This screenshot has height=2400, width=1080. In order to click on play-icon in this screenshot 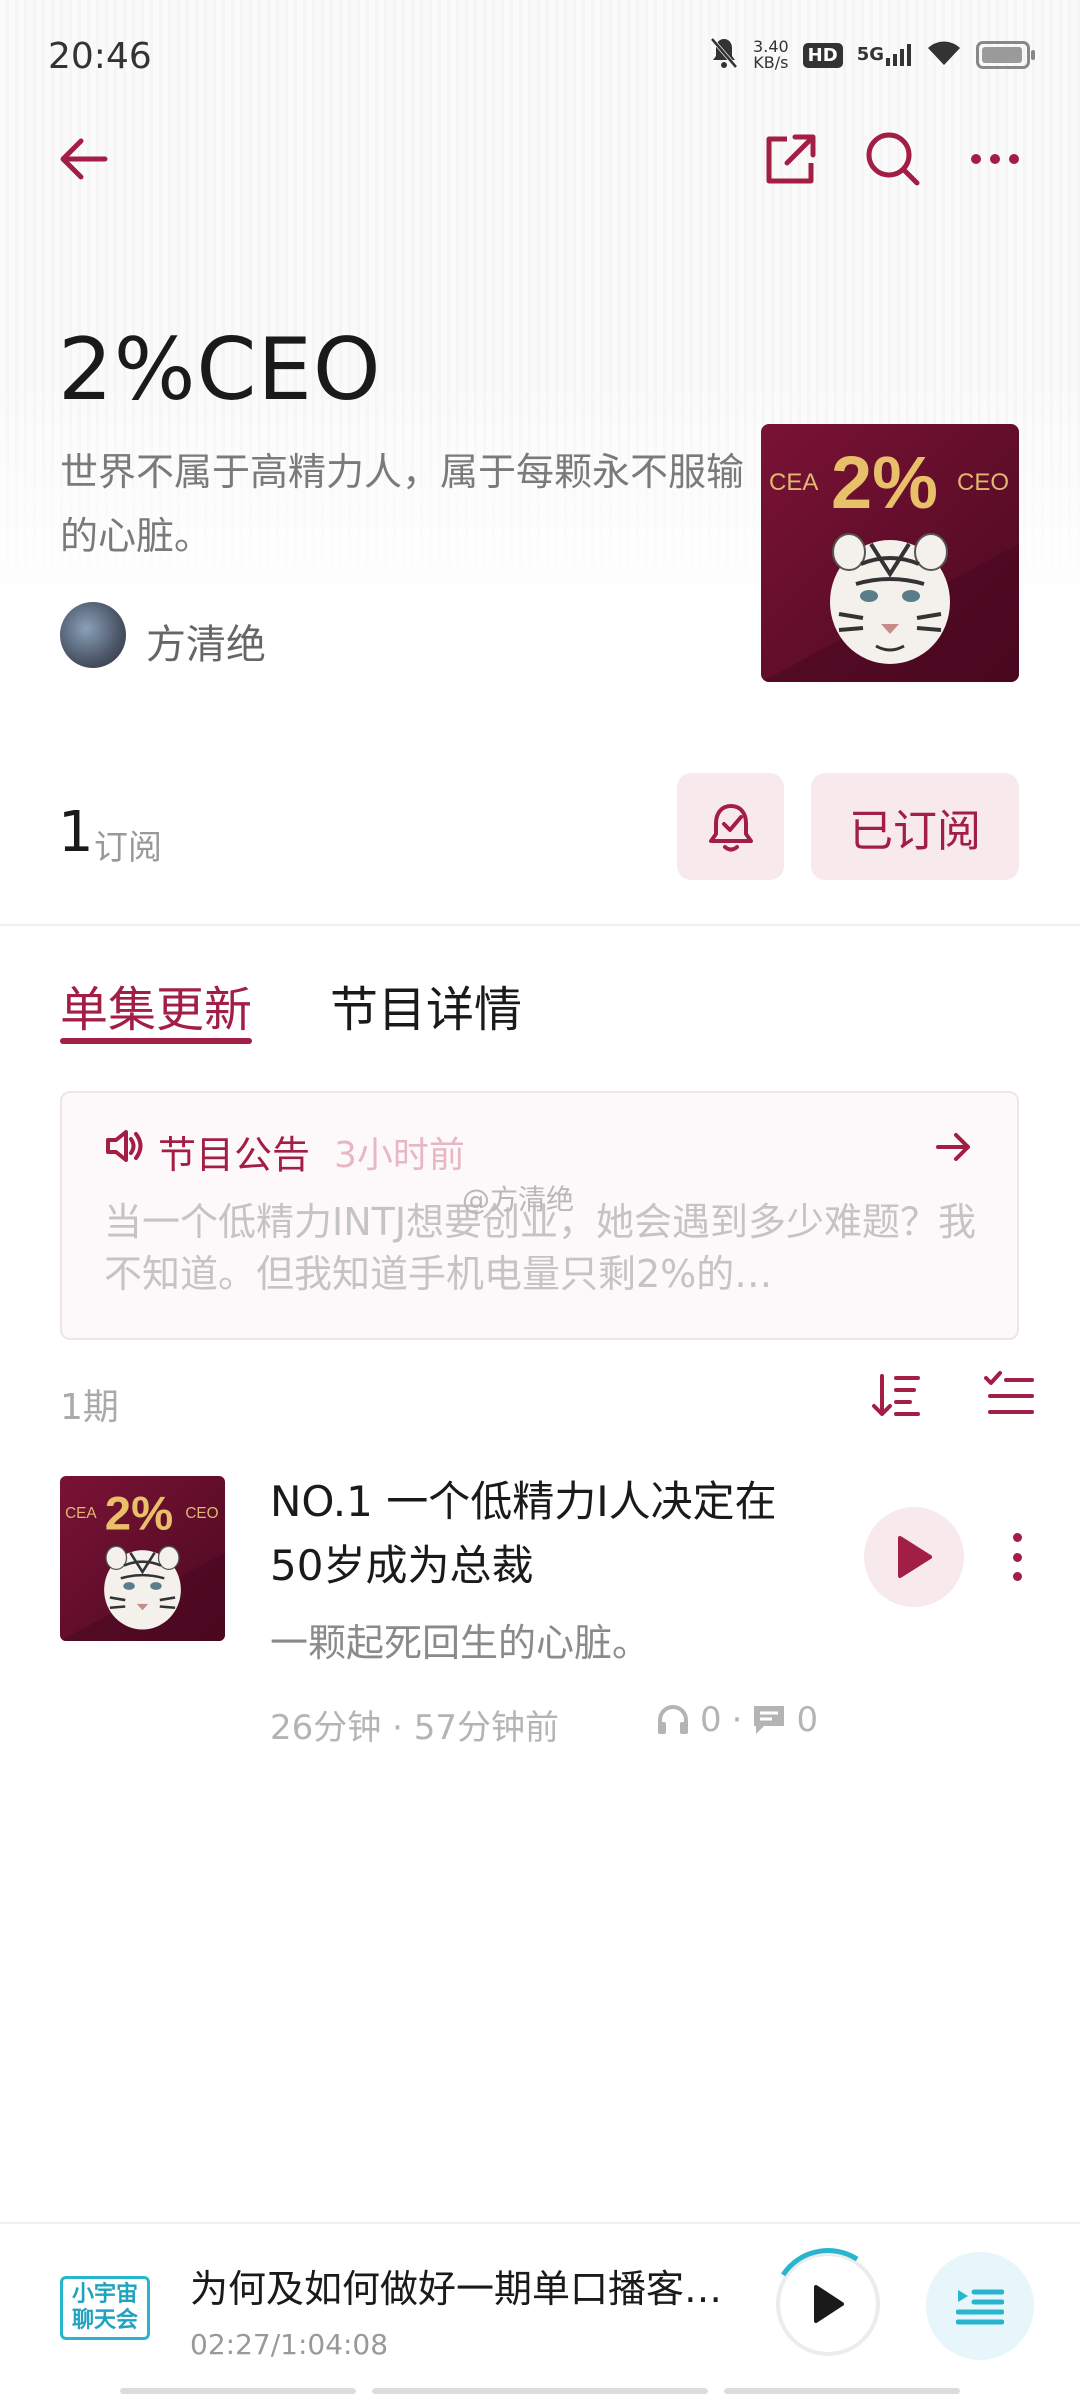, I will do `click(915, 1557)`.